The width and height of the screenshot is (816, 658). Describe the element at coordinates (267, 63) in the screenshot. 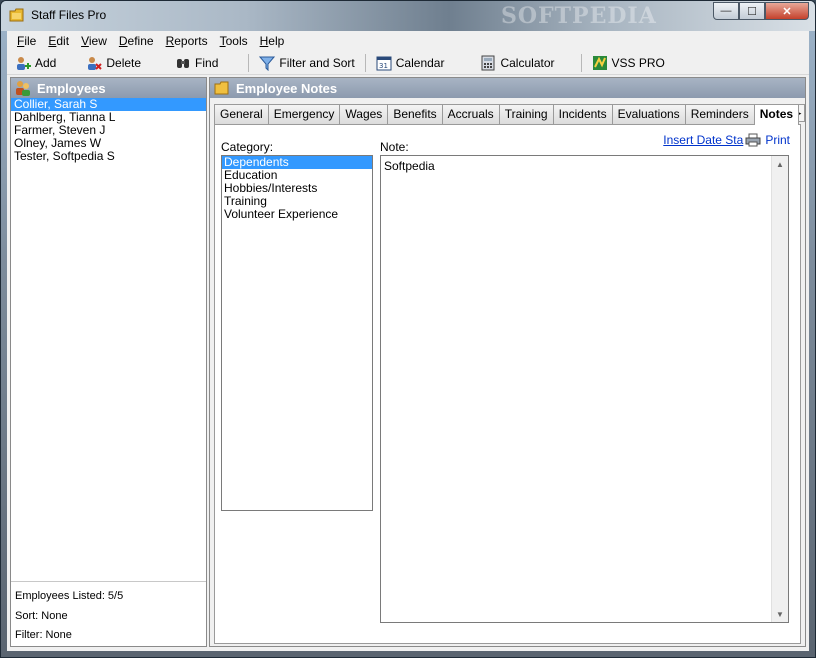

I see `funnel-icon` at that location.